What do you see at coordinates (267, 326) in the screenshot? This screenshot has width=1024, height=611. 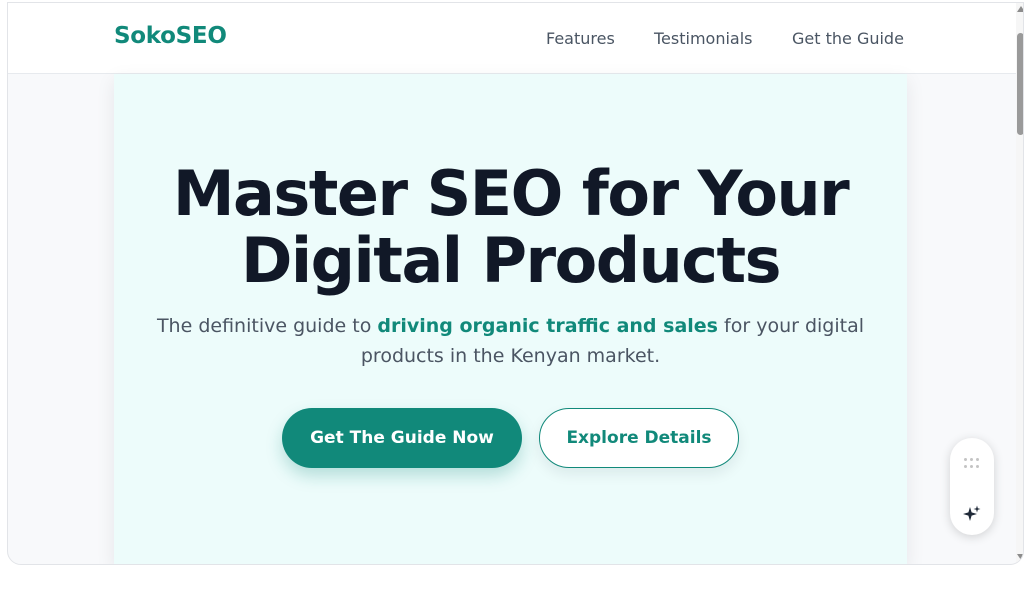 I see `hero-subtitle-intro: The definitive guide to` at bounding box center [267, 326].